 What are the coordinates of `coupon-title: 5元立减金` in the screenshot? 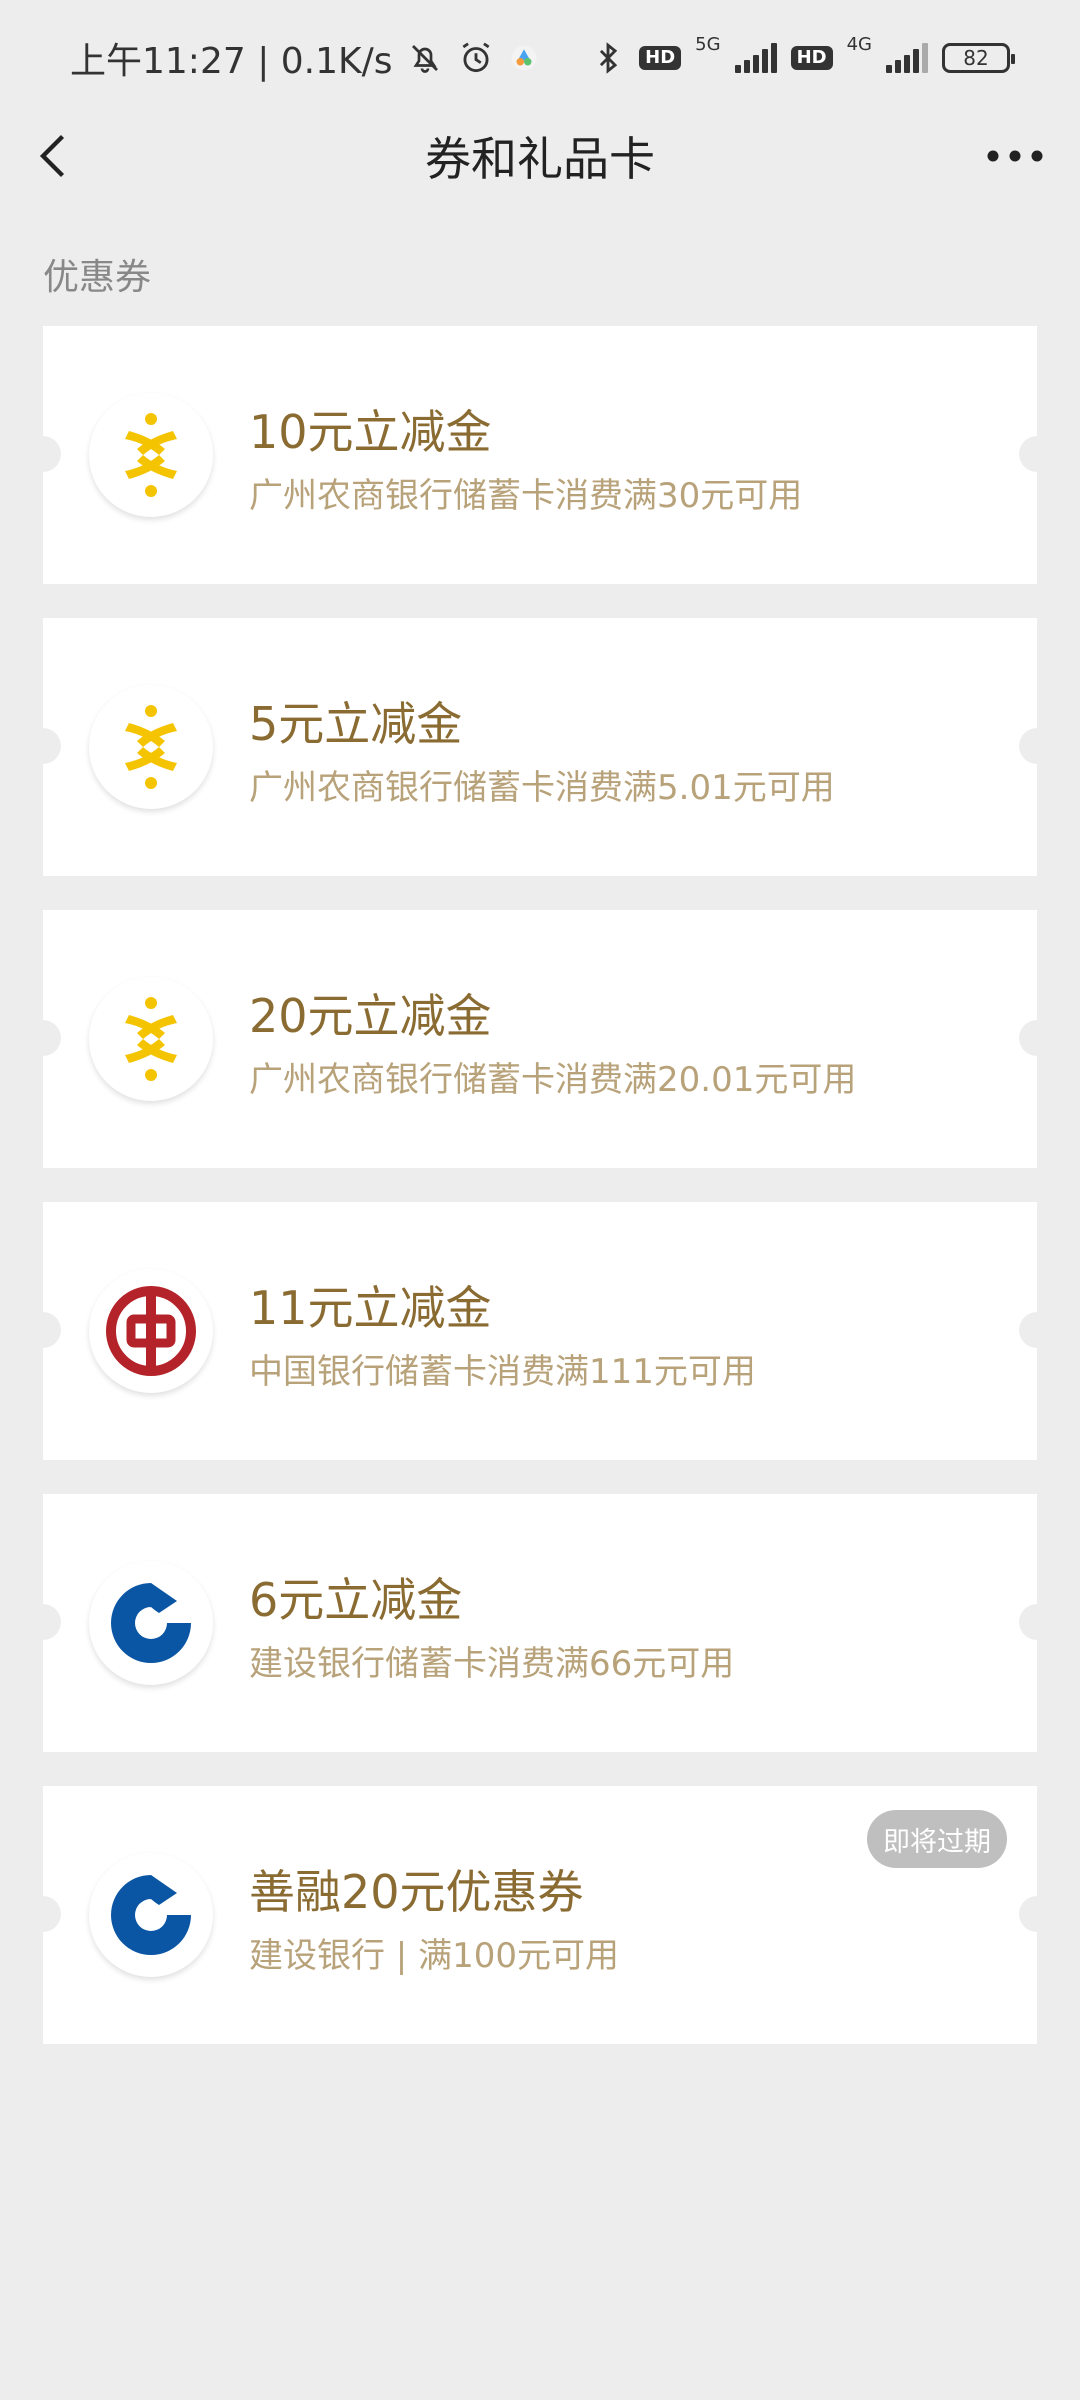 It's located at (356, 724).